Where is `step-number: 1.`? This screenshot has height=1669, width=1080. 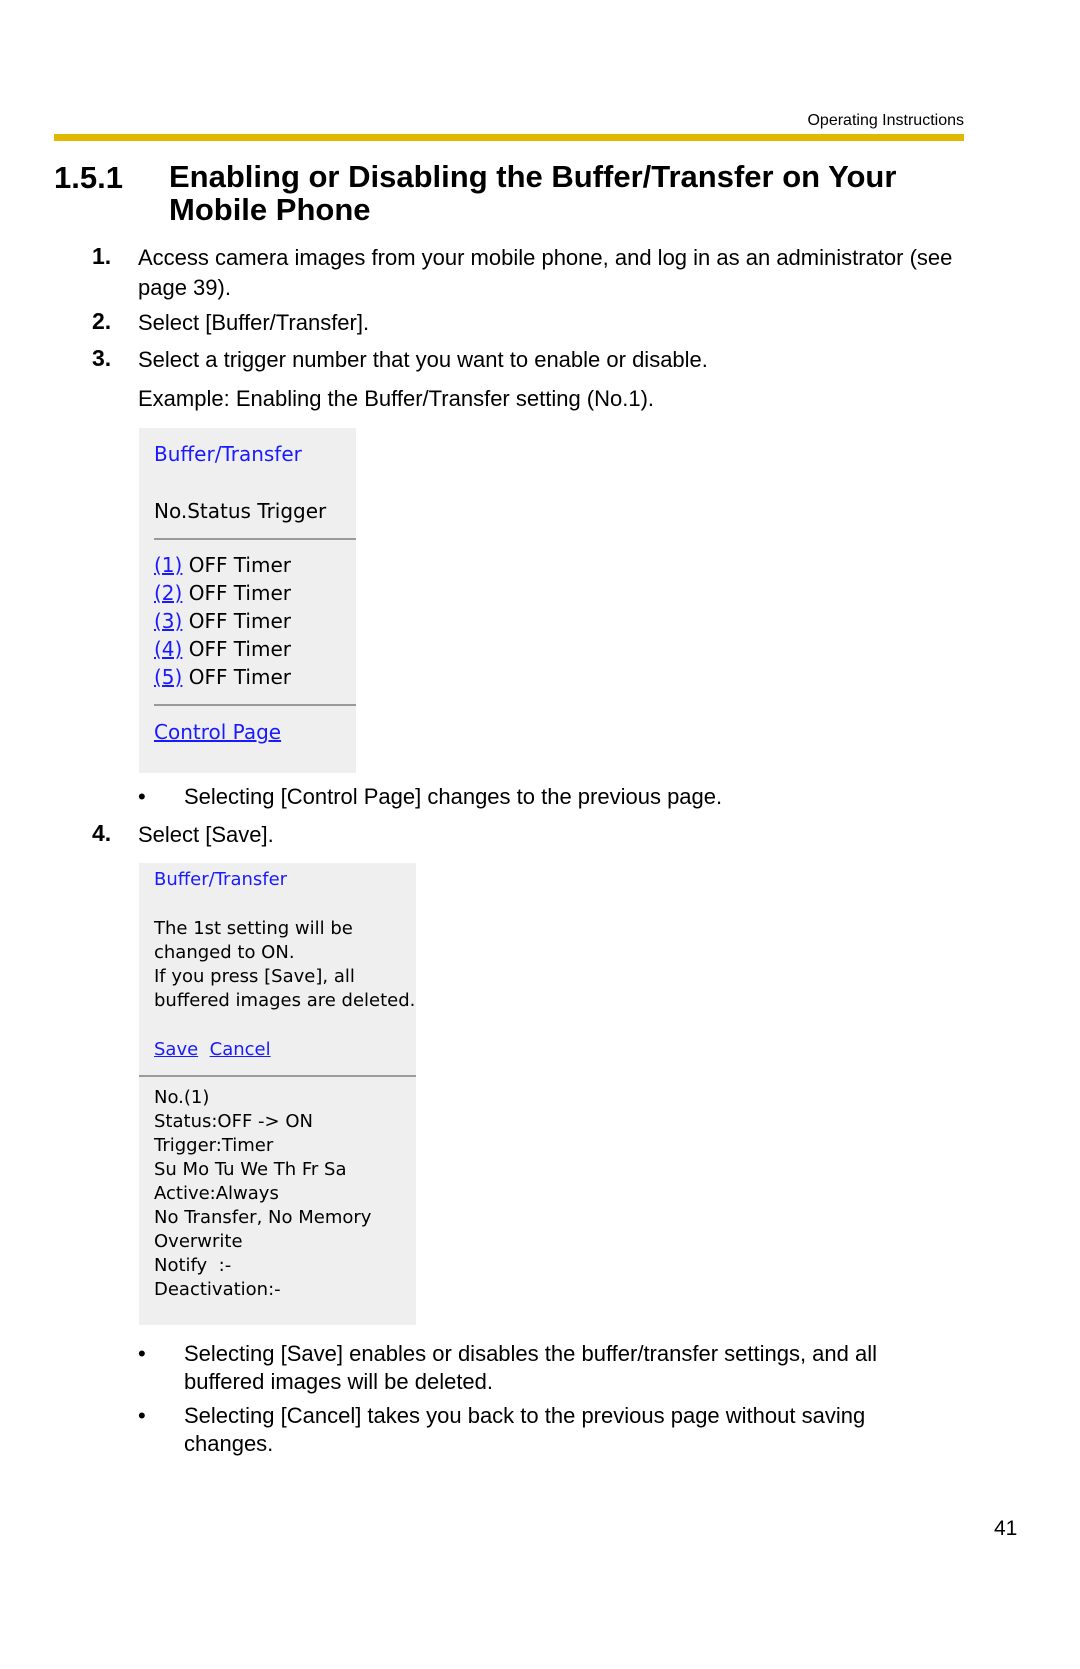 step-number: 1. is located at coordinates (102, 256).